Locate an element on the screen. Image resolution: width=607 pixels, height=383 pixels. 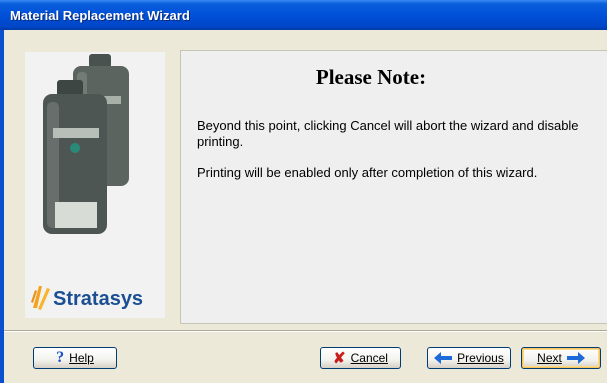
cancel-button: ✘ Cancel is located at coordinates (360, 358).